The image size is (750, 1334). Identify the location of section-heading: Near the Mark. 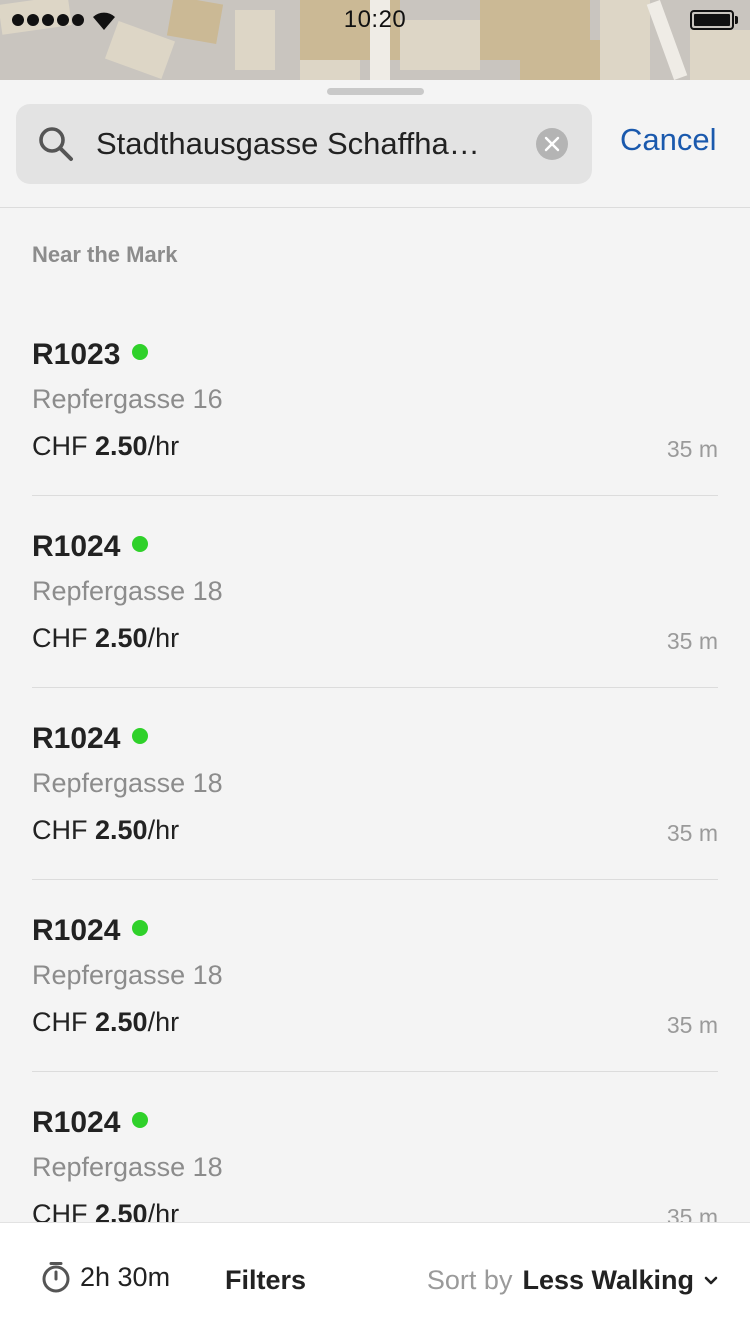
(105, 254).